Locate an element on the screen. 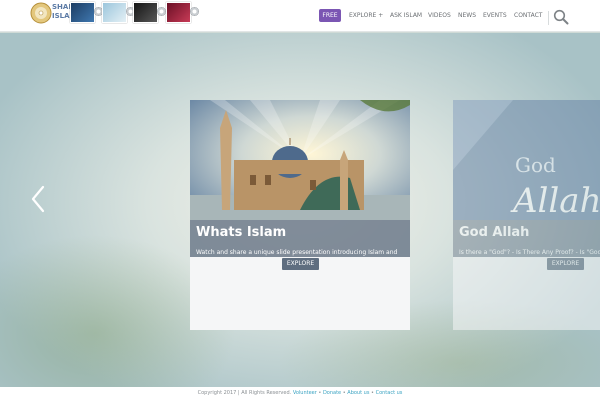  slide-title: Whats Islam is located at coordinates (241, 232).